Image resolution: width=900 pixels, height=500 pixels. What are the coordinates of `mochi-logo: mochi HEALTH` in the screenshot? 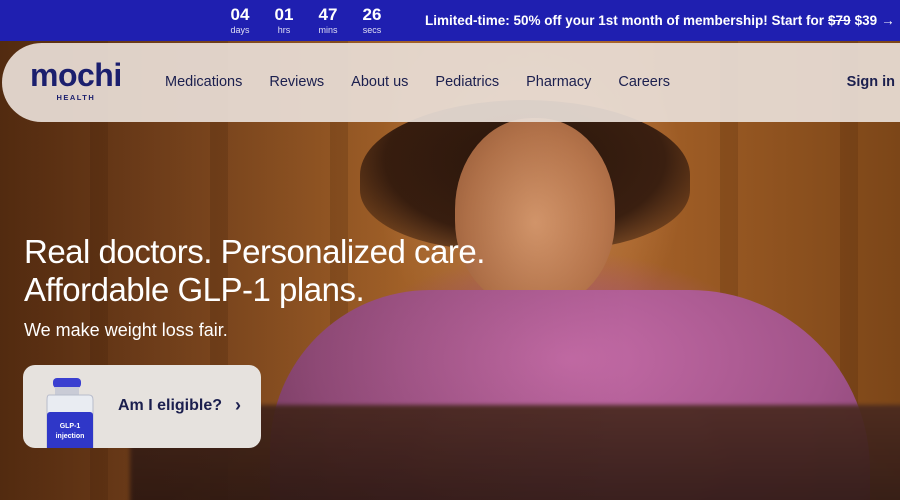 It's located at (76, 80).